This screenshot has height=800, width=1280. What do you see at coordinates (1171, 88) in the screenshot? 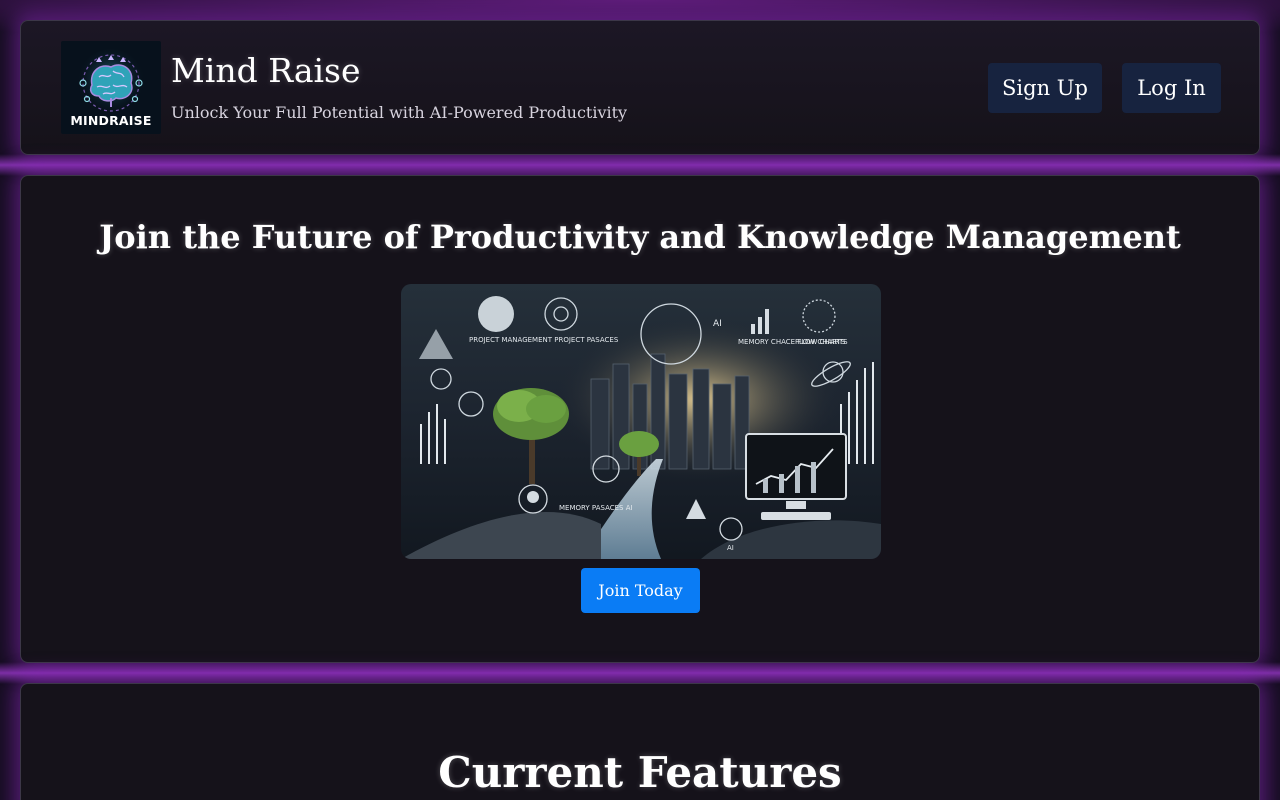
I see `log-in-button: Log In` at bounding box center [1171, 88].